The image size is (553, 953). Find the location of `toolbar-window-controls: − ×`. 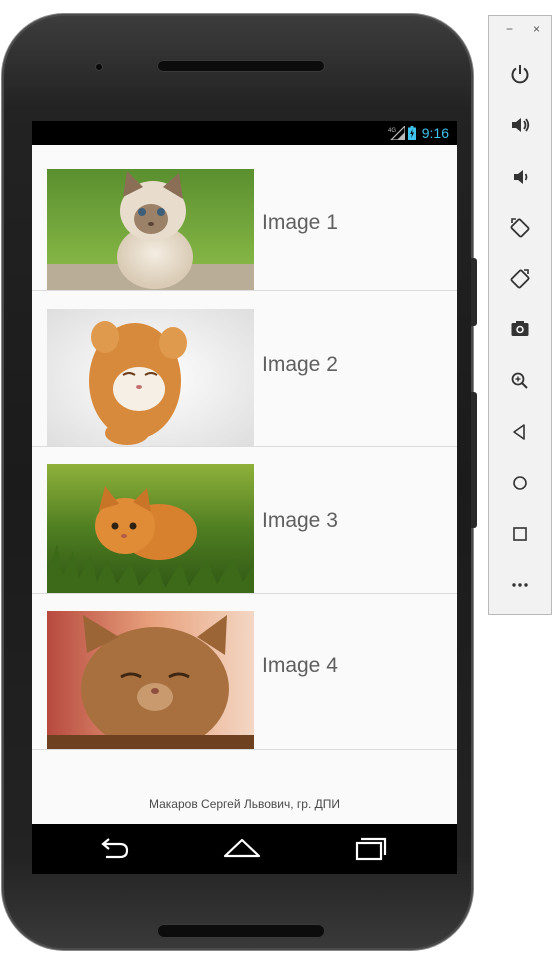

toolbar-window-controls: − × is located at coordinates (520, 29).